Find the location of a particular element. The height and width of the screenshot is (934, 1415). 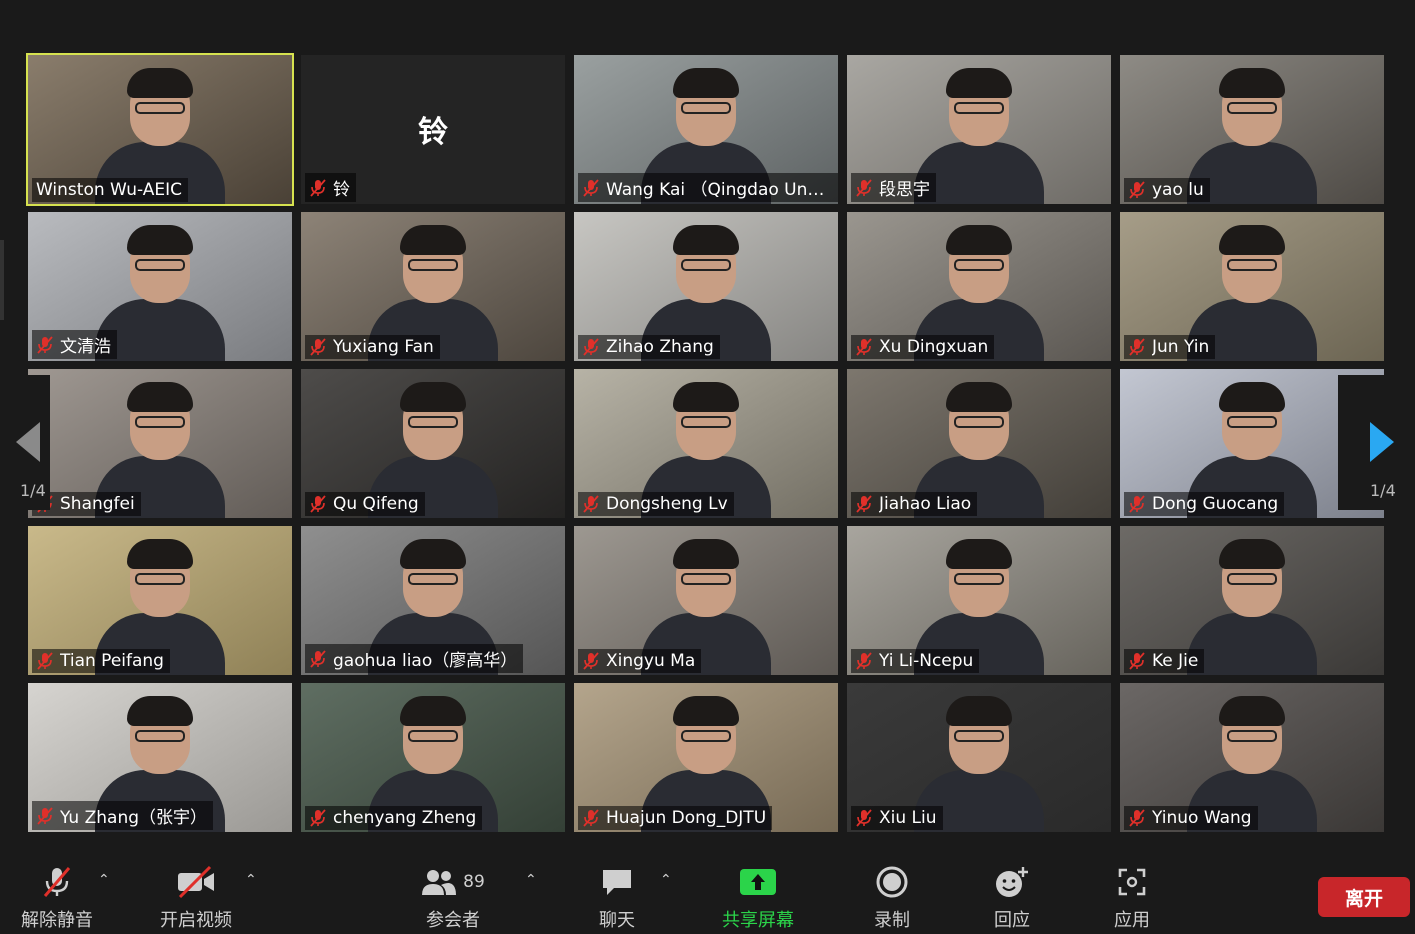

video-options-caret: ⌃ is located at coordinates (253, 880).